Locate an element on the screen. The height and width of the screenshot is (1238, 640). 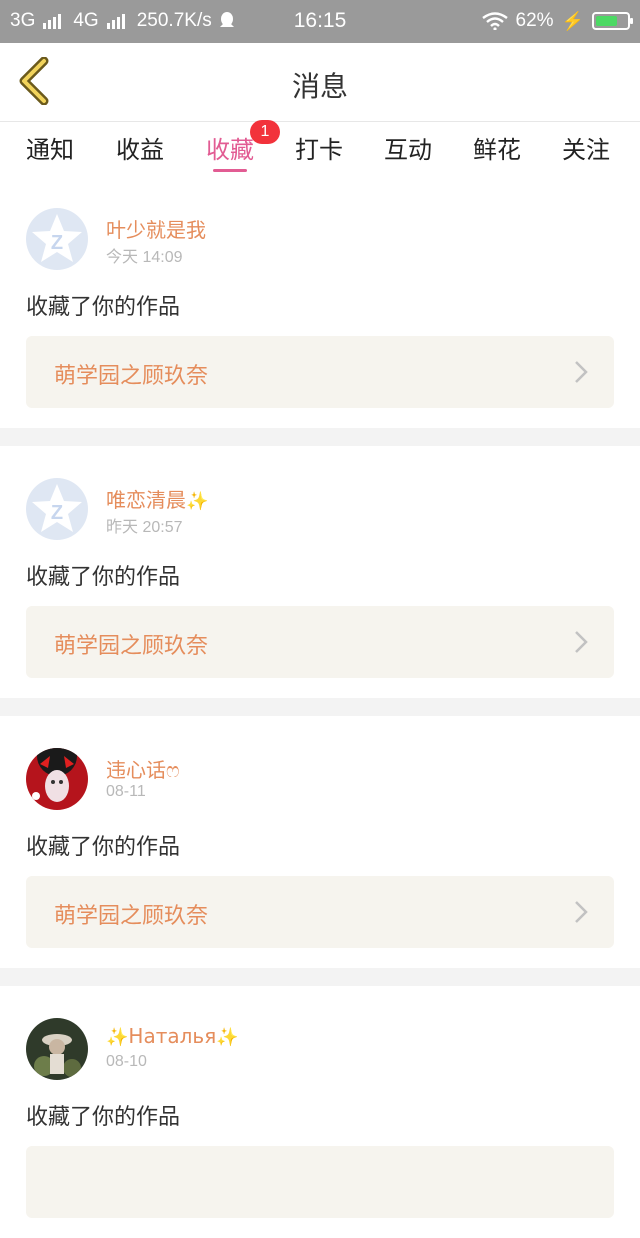
page-title: 消息 is located at coordinates (319, 86).